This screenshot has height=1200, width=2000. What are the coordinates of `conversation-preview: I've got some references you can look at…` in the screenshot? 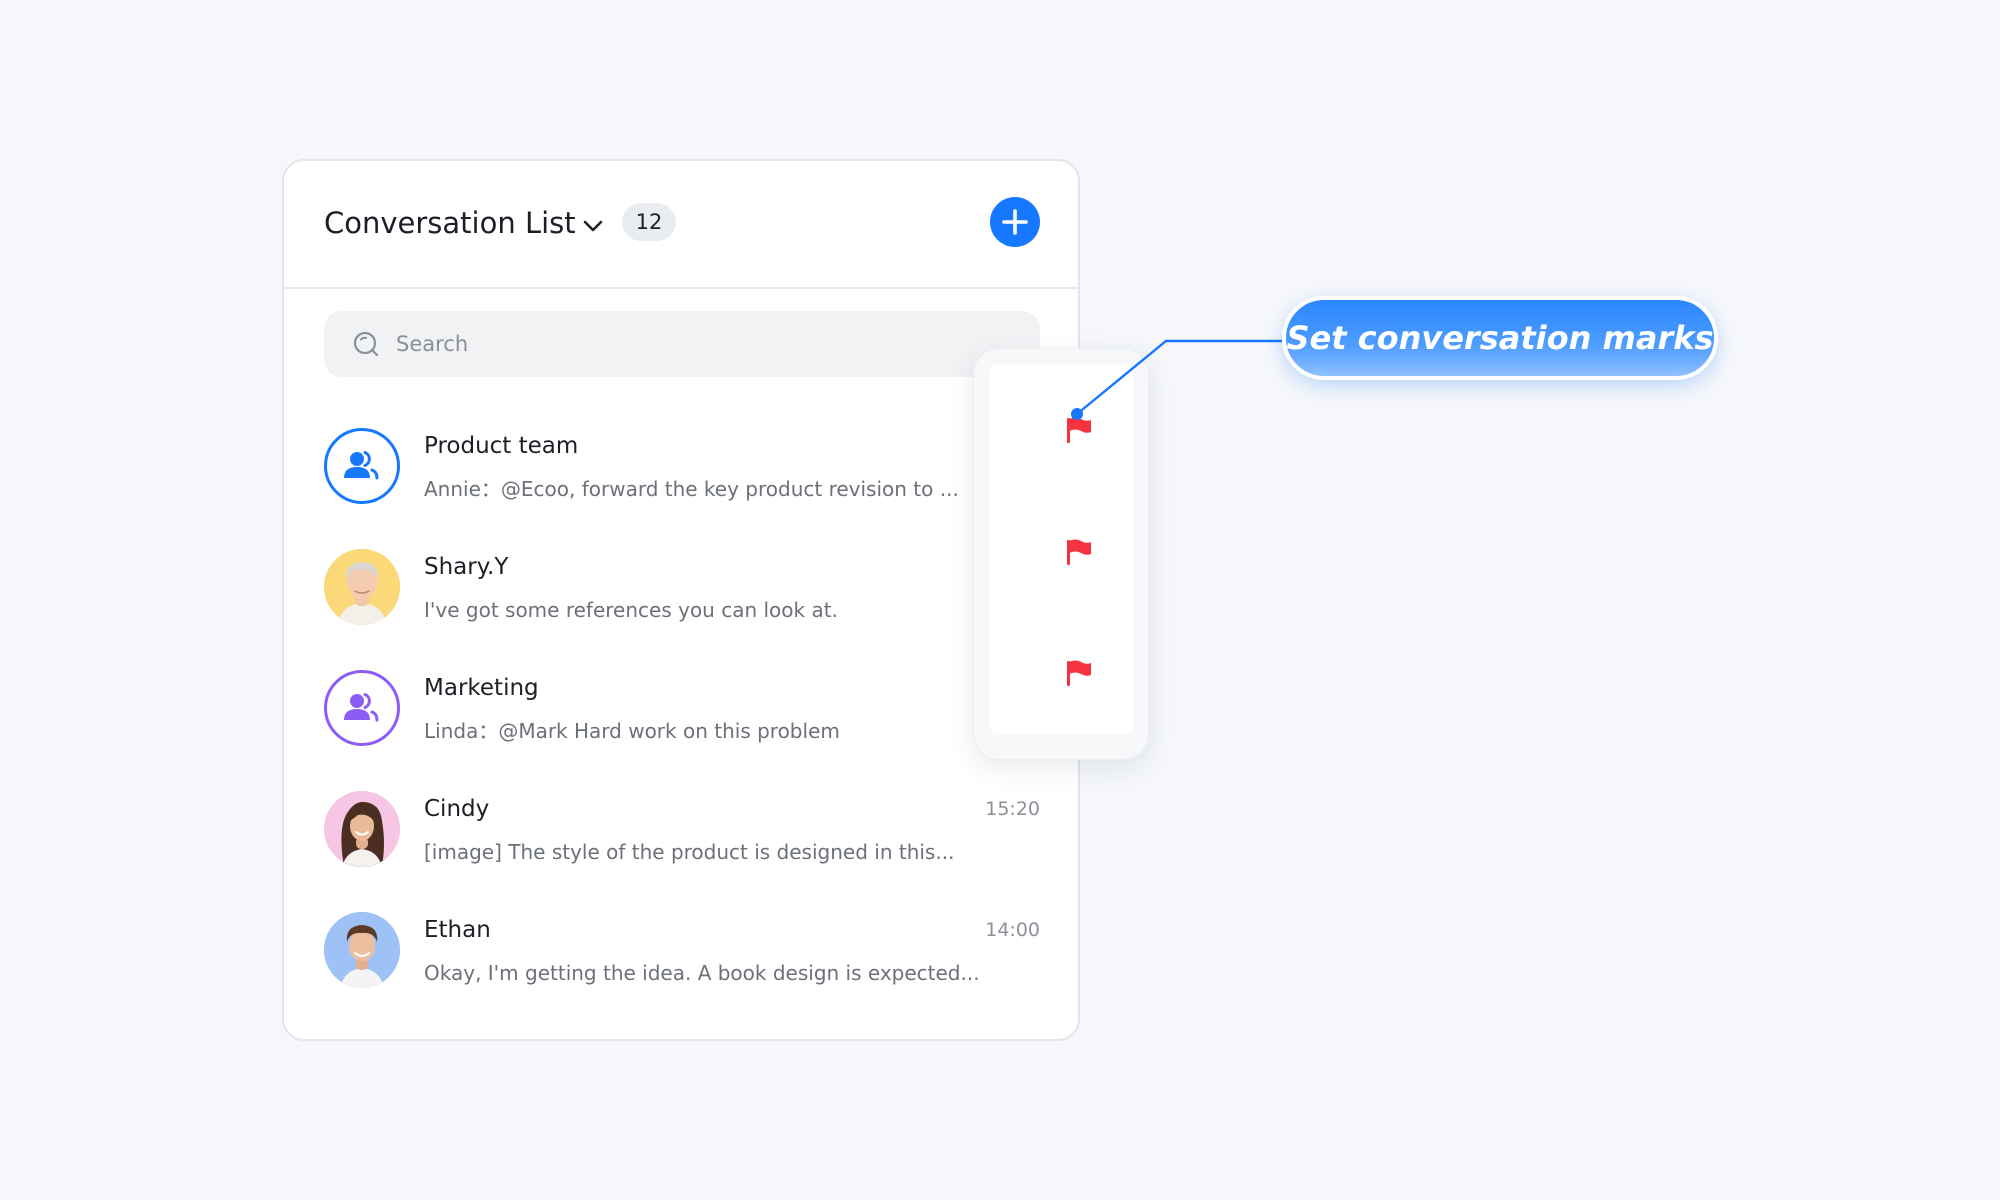 It's located at (631, 610).